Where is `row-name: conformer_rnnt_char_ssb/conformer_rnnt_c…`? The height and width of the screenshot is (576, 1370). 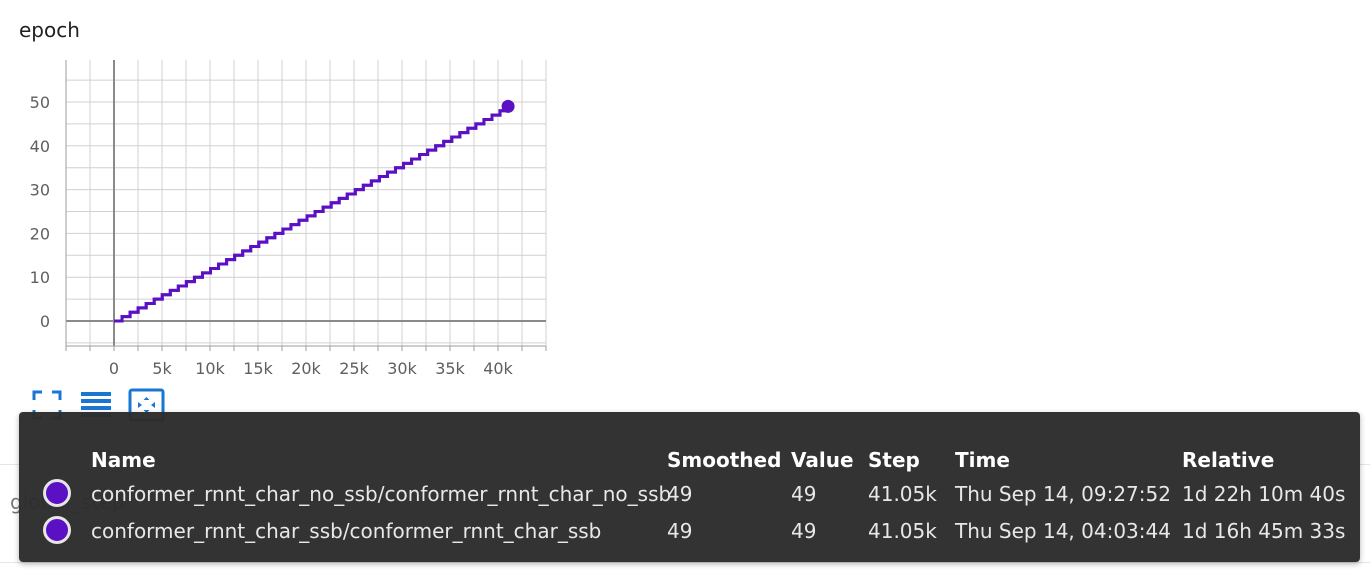 row-name: conformer_rnnt_char_ssb/conformer_rnnt_c… is located at coordinates (346, 531).